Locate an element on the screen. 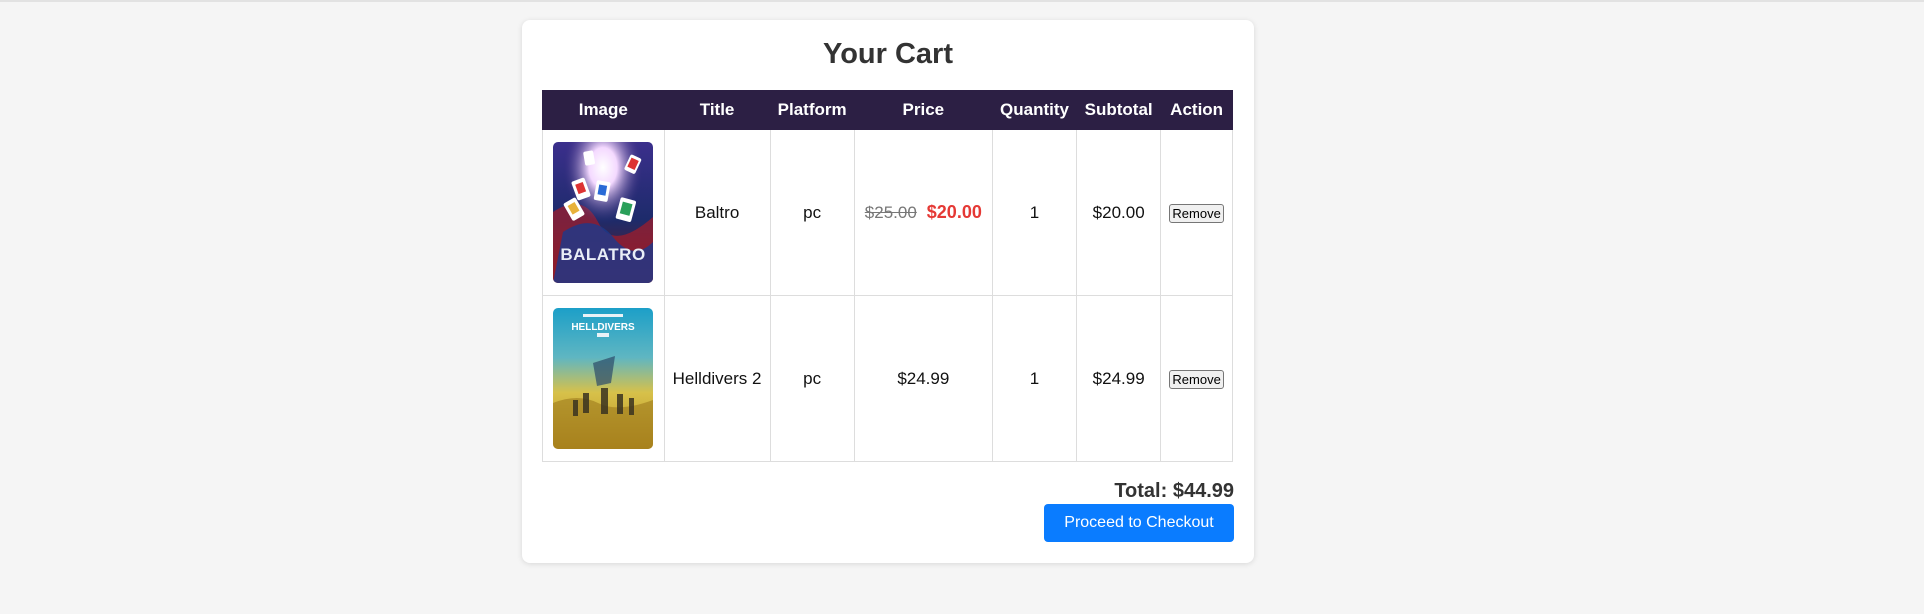 This screenshot has height=614, width=1924. column-header-quantity: Quantity is located at coordinates (1034, 110).